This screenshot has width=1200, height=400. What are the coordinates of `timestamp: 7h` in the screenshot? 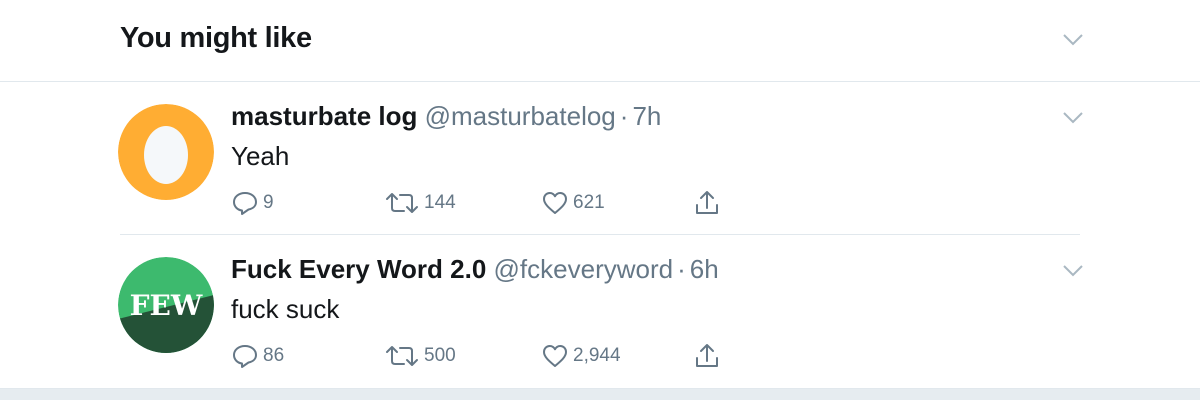 It's located at (646, 116).